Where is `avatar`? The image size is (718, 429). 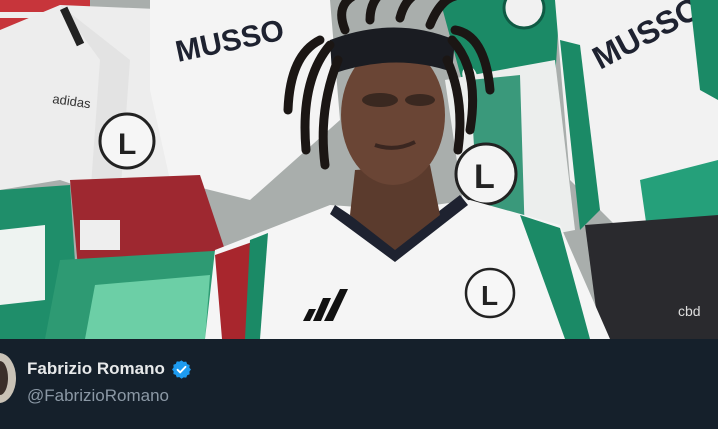 avatar is located at coordinates (8, 378).